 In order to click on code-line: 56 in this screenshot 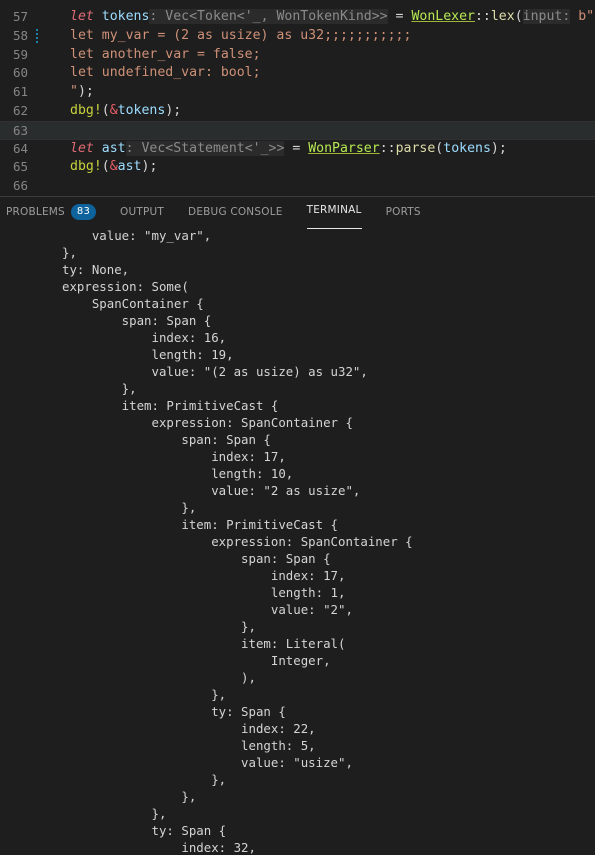, I will do `click(297, 4)`.